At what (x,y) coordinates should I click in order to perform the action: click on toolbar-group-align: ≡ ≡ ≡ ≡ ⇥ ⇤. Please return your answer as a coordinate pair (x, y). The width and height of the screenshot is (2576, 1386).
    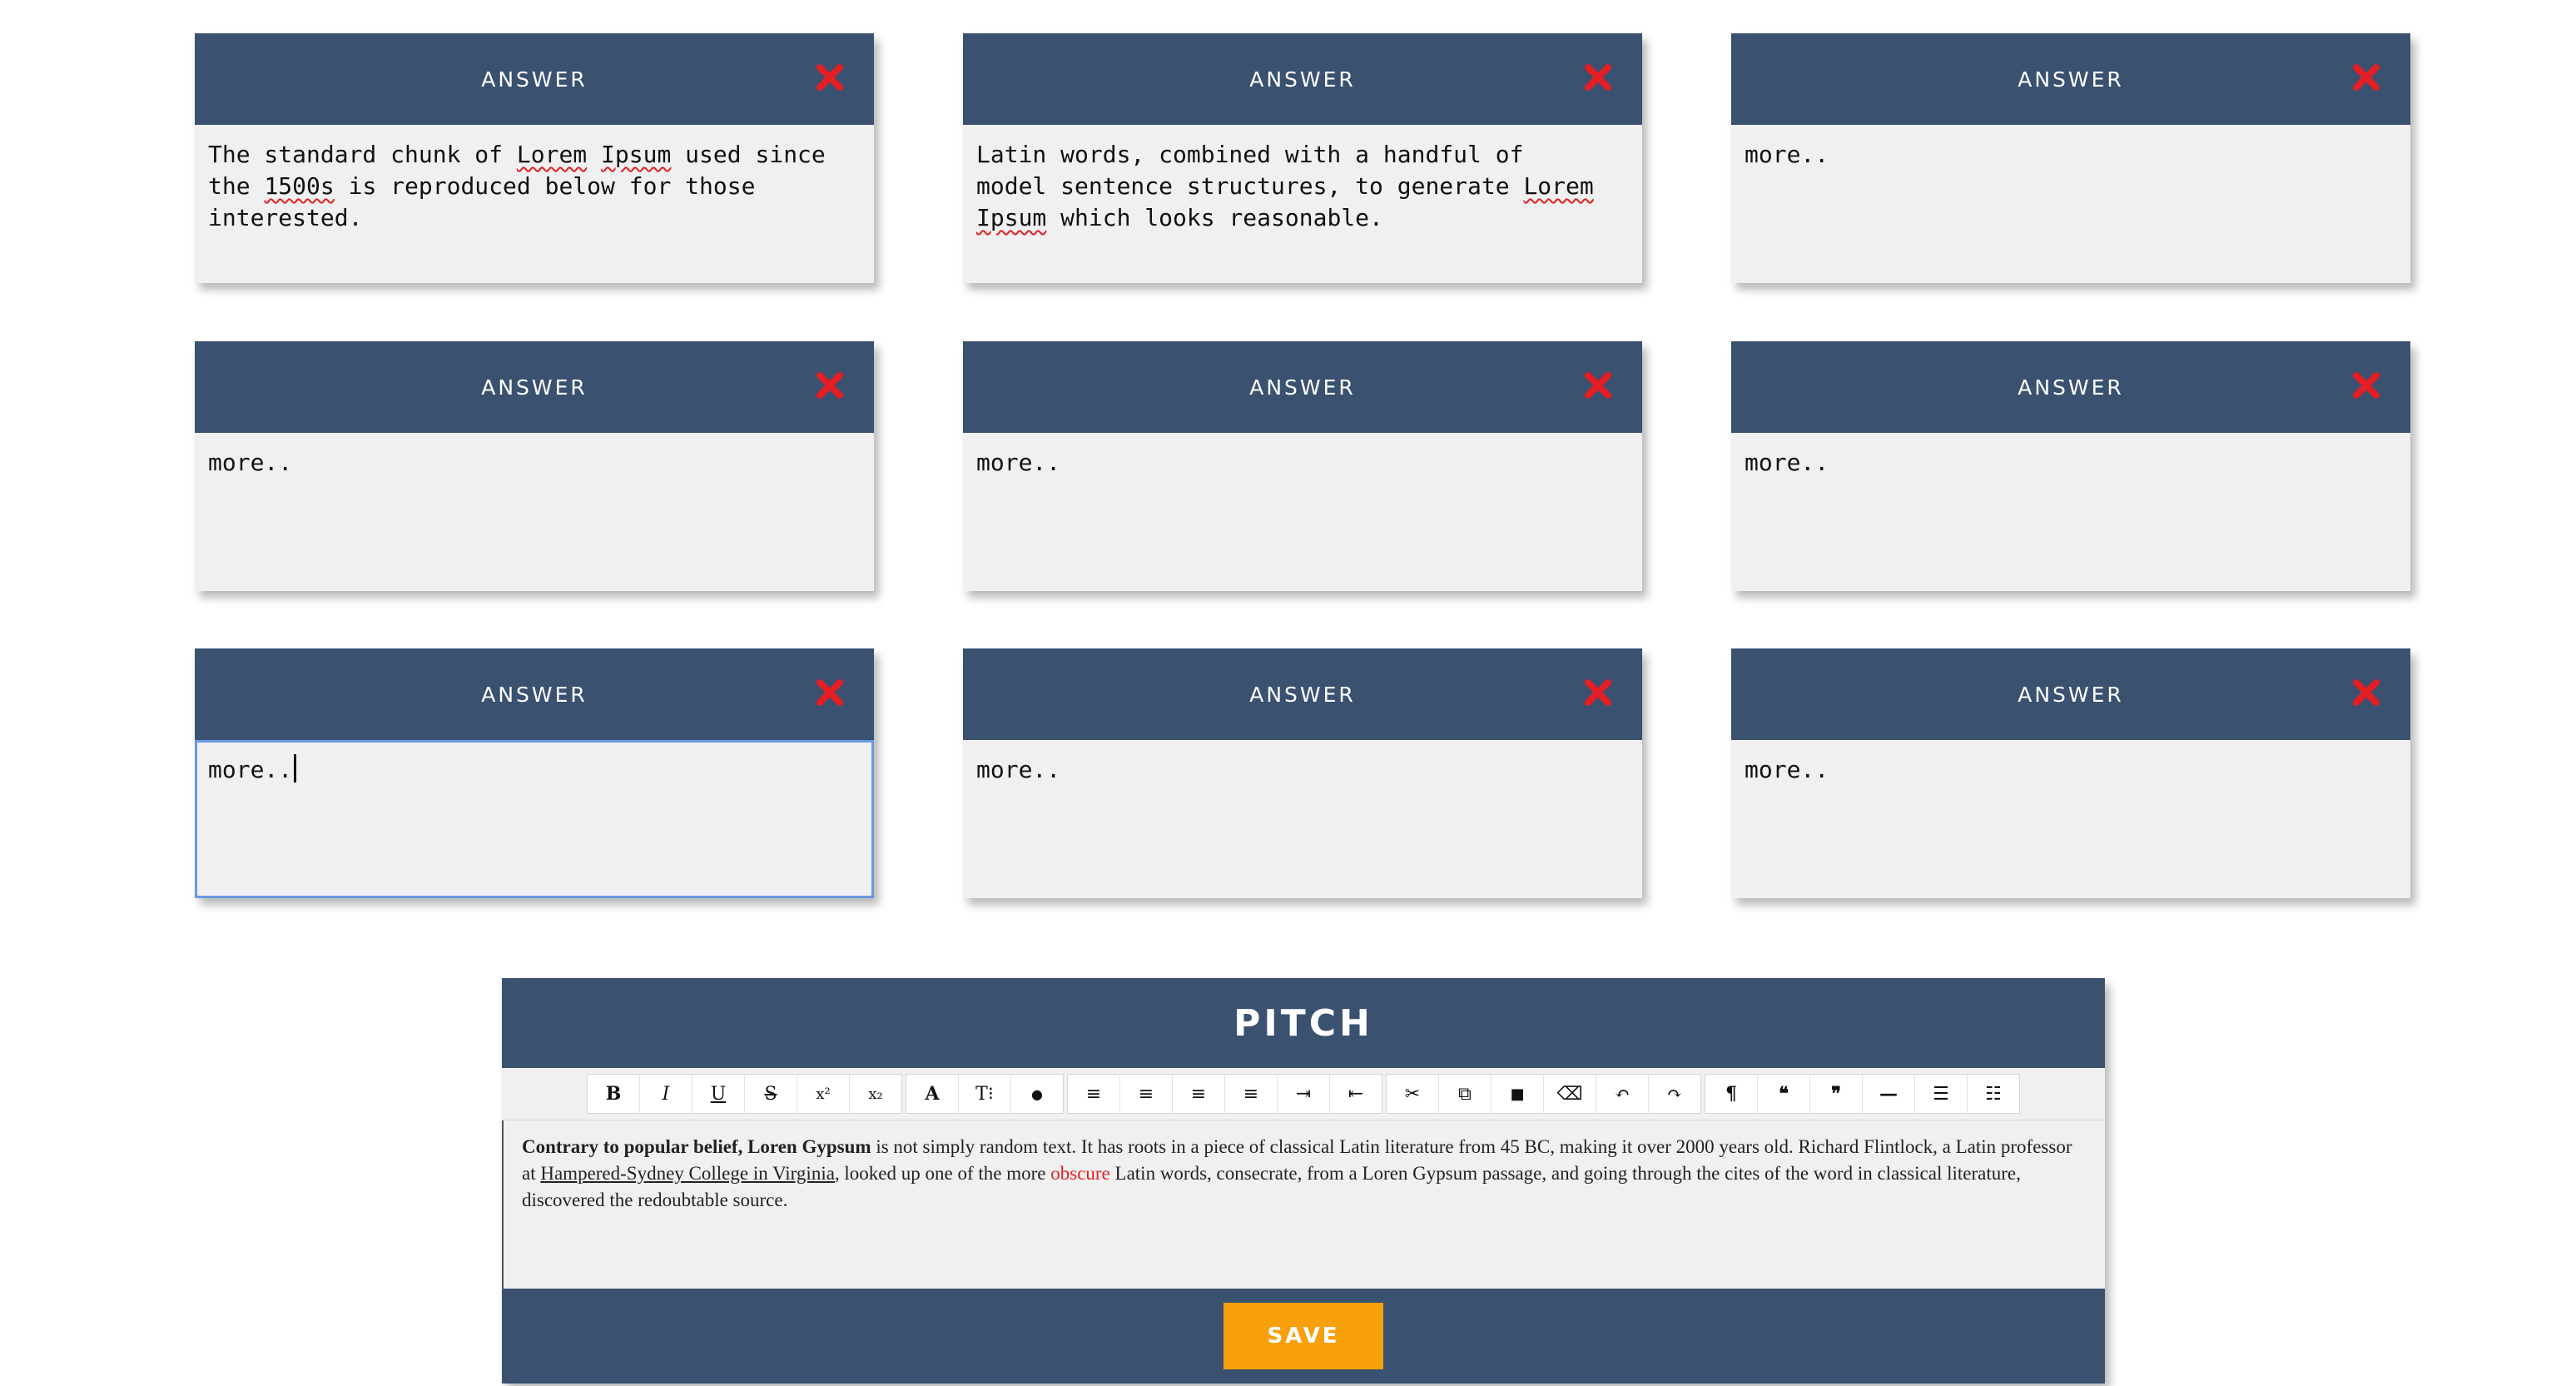
    Looking at the image, I should click on (1224, 1094).